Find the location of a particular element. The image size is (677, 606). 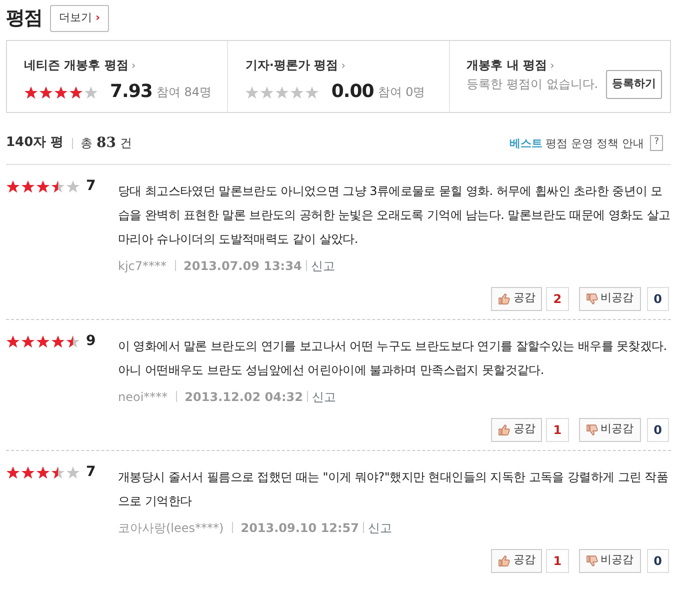

username: neoi**** is located at coordinates (143, 397).